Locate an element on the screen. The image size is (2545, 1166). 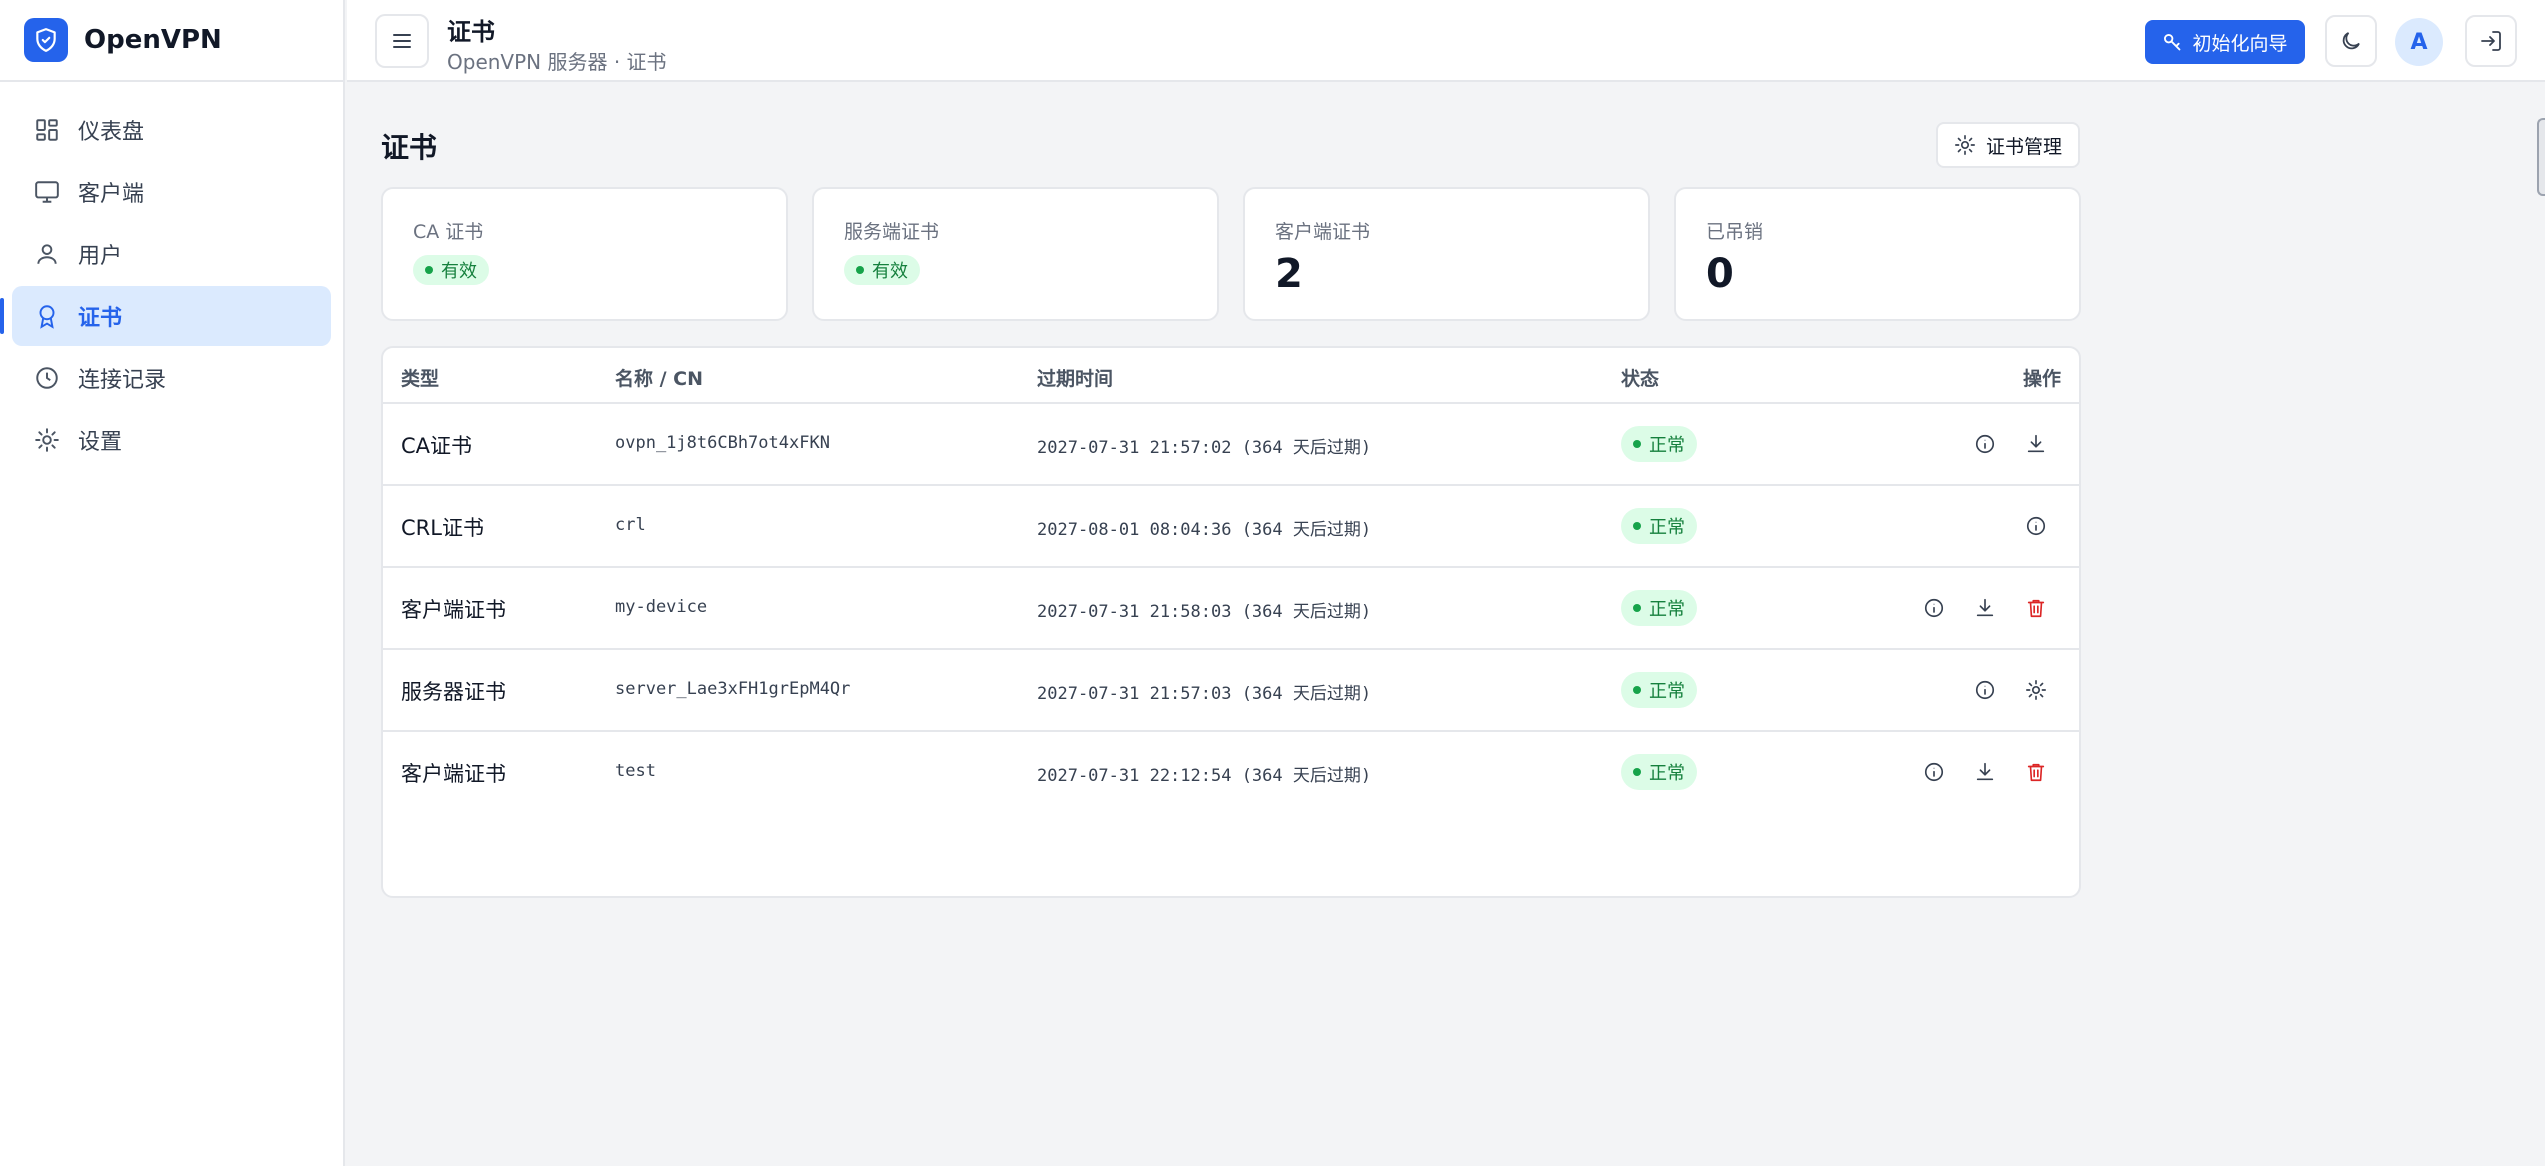
card-label: 已吊销 is located at coordinates (1735, 232).